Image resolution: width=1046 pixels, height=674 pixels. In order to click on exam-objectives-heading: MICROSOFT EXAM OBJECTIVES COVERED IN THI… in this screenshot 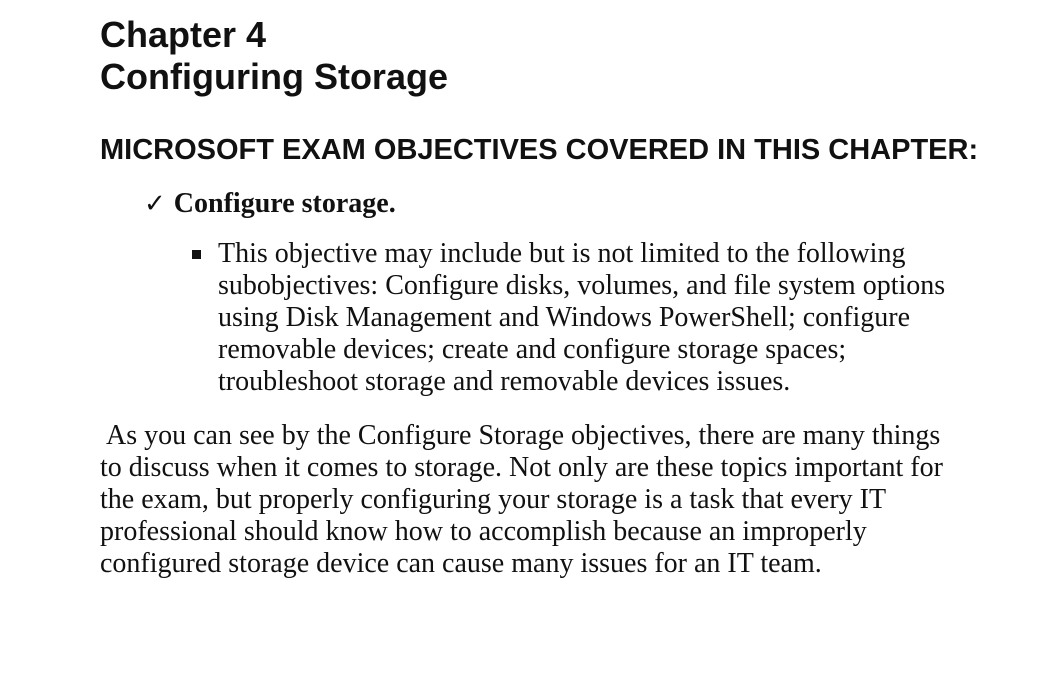, I will do `click(539, 150)`.